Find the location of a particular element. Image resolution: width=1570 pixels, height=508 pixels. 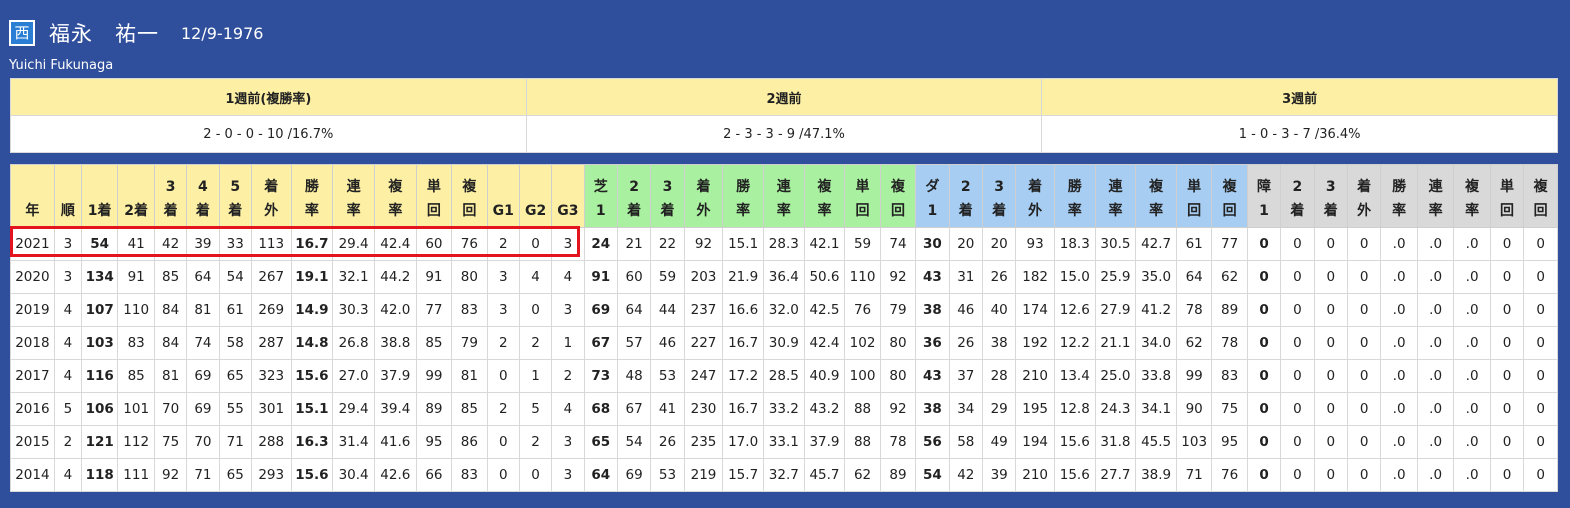

stats-column-header: 5着 is located at coordinates (235, 196).